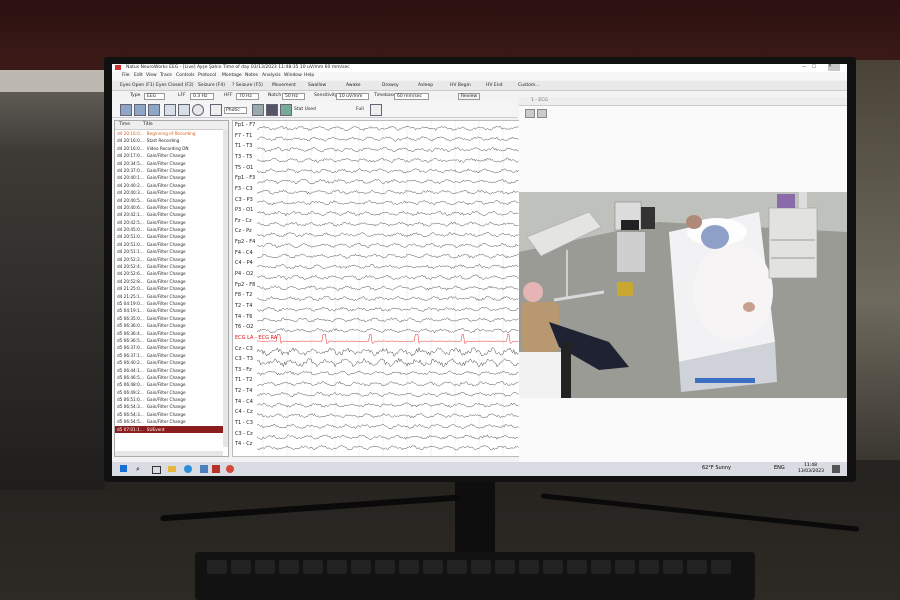  What do you see at coordinates (207, 75) in the screenshot?
I see `menu-protocol: Protocol` at bounding box center [207, 75].